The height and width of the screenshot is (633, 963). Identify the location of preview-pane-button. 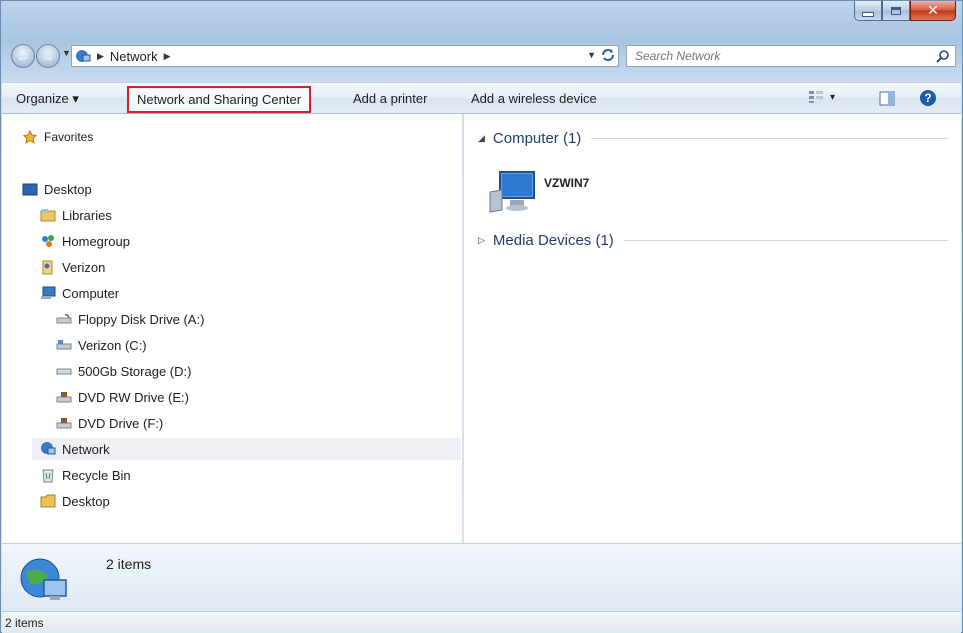
(887, 100).